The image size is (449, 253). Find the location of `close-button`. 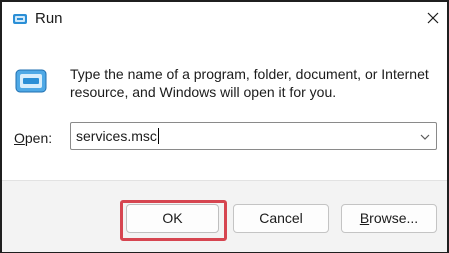

close-button is located at coordinates (433, 18).